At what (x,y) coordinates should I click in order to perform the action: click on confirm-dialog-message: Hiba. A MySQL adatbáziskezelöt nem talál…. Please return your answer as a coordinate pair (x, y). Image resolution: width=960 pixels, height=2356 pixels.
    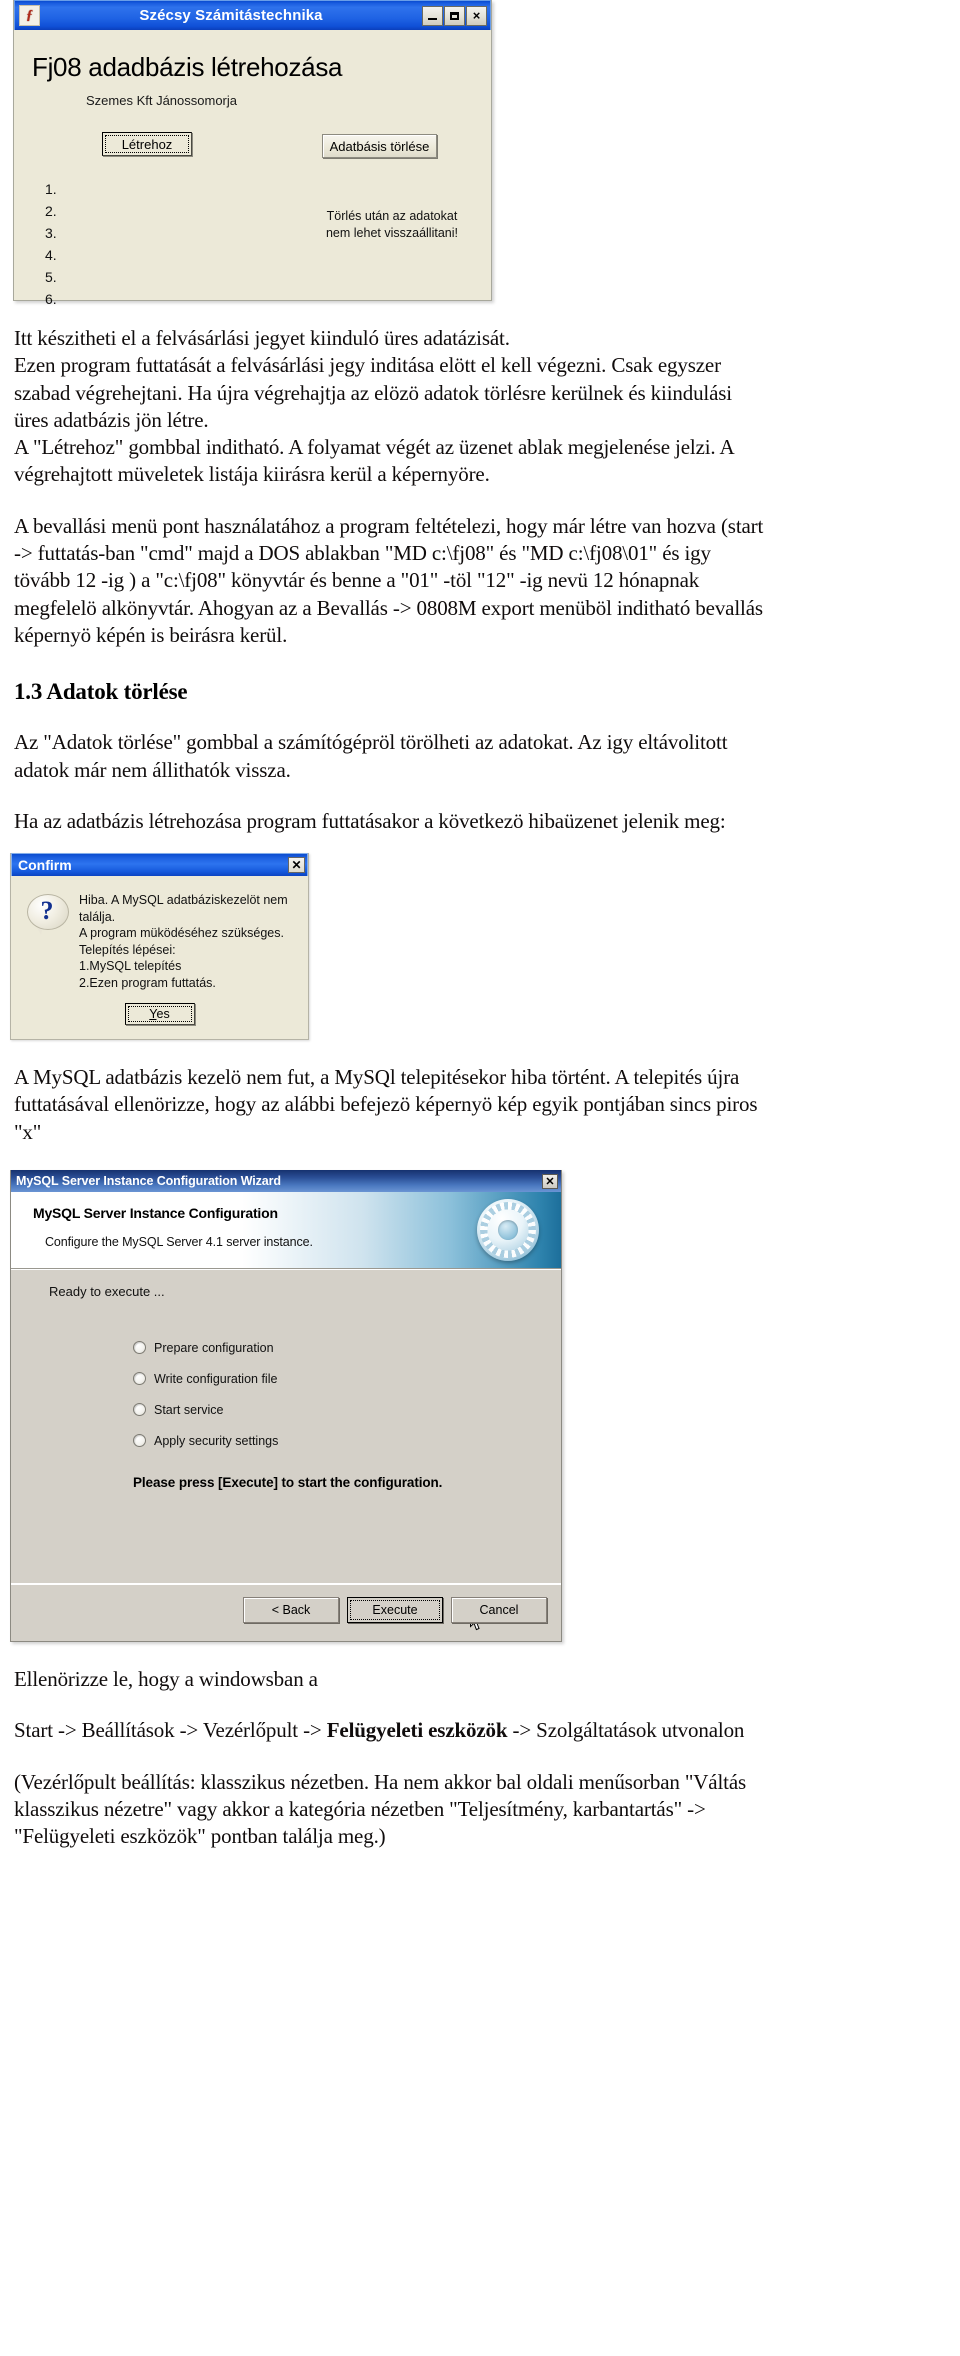
    Looking at the image, I should click on (188, 940).